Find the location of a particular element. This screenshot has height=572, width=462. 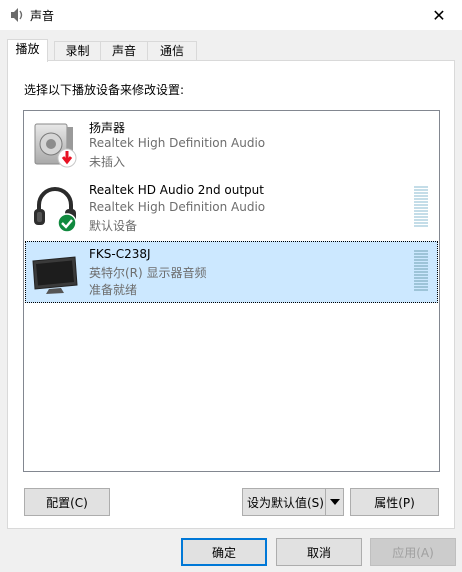

unplugged-badge is located at coordinates (67, 158).